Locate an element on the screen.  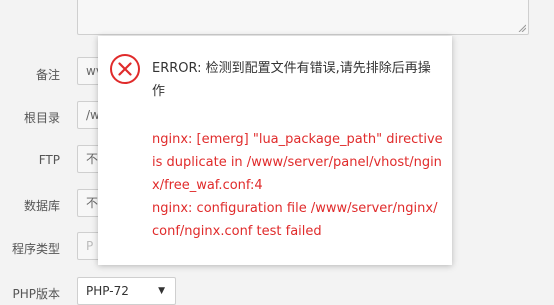
description-textarea is located at coordinates (303, 17).